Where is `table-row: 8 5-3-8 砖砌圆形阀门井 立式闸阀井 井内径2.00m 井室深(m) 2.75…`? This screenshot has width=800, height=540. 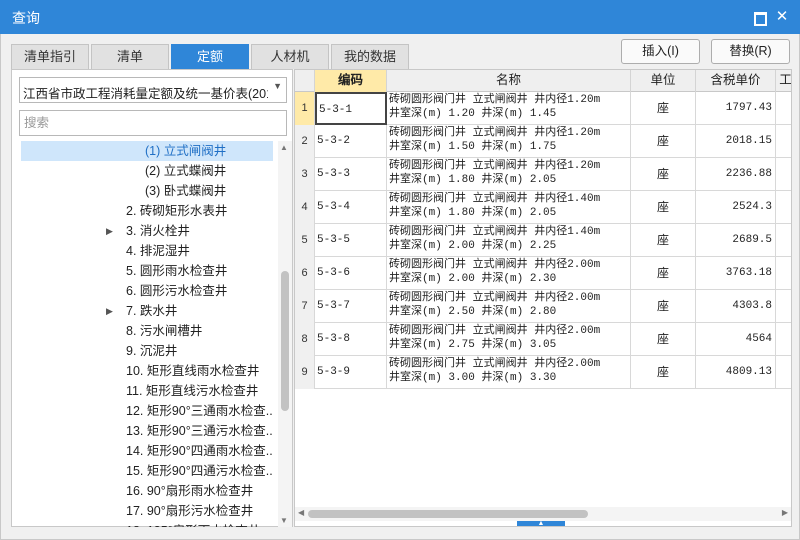 table-row: 8 5-3-8 砖砌圆形阀门井 立式闸阀井 井内径2.00m 井室深(m) 2.75… is located at coordinates (543, 339).